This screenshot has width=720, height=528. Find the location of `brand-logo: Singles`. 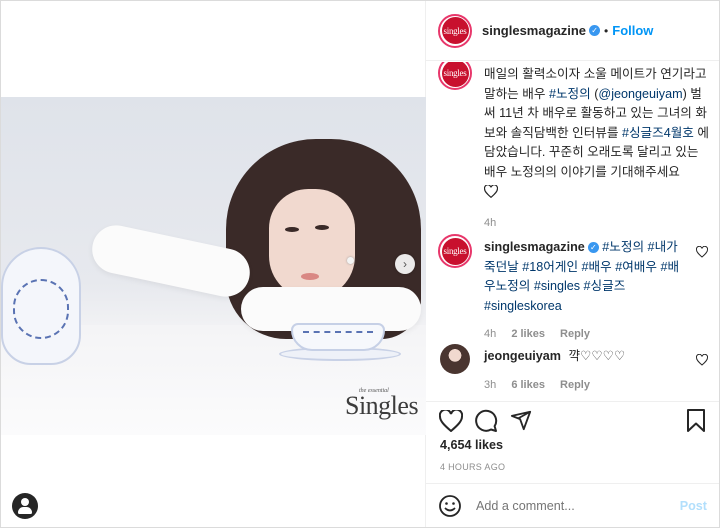

brand-logo: Singles is located at coordinates (382, 405).